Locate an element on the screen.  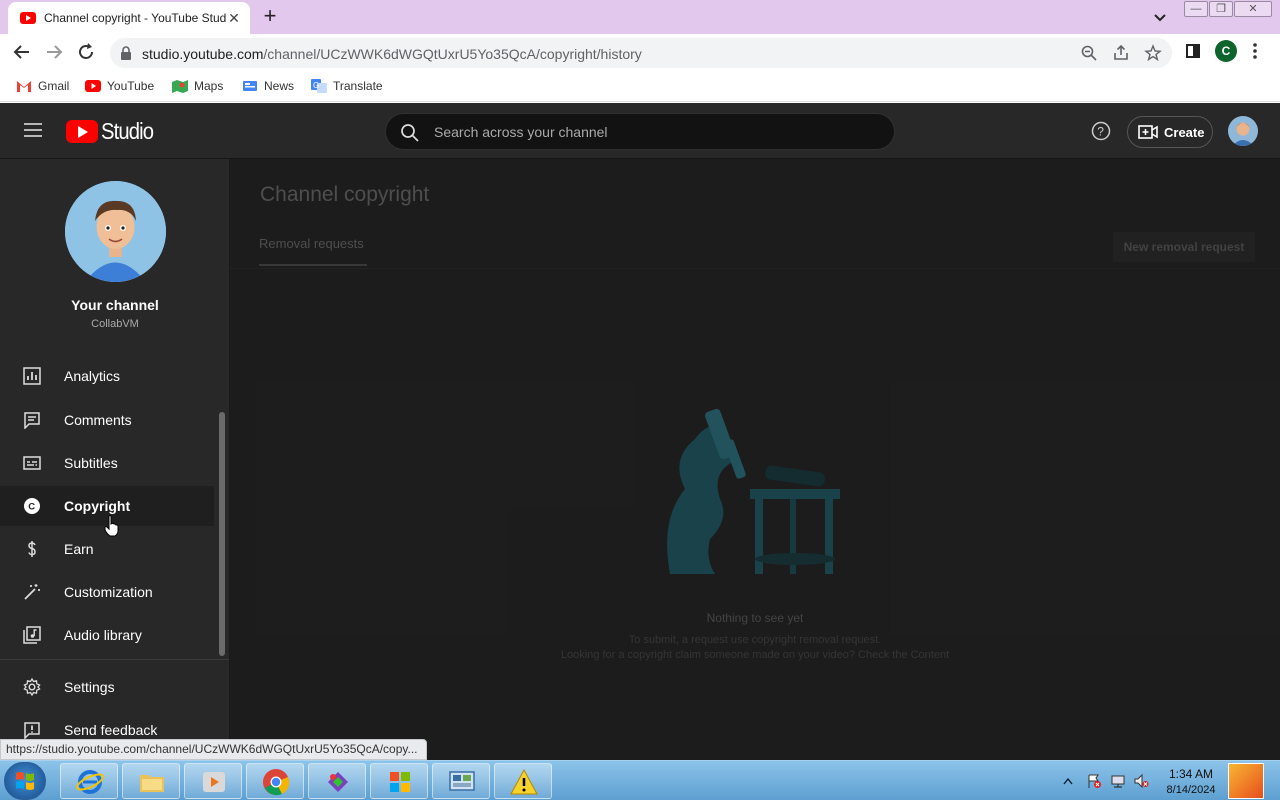
windows-taskbar: 1:34 AM 8/14/2024 is located at coordinates (640, 780).